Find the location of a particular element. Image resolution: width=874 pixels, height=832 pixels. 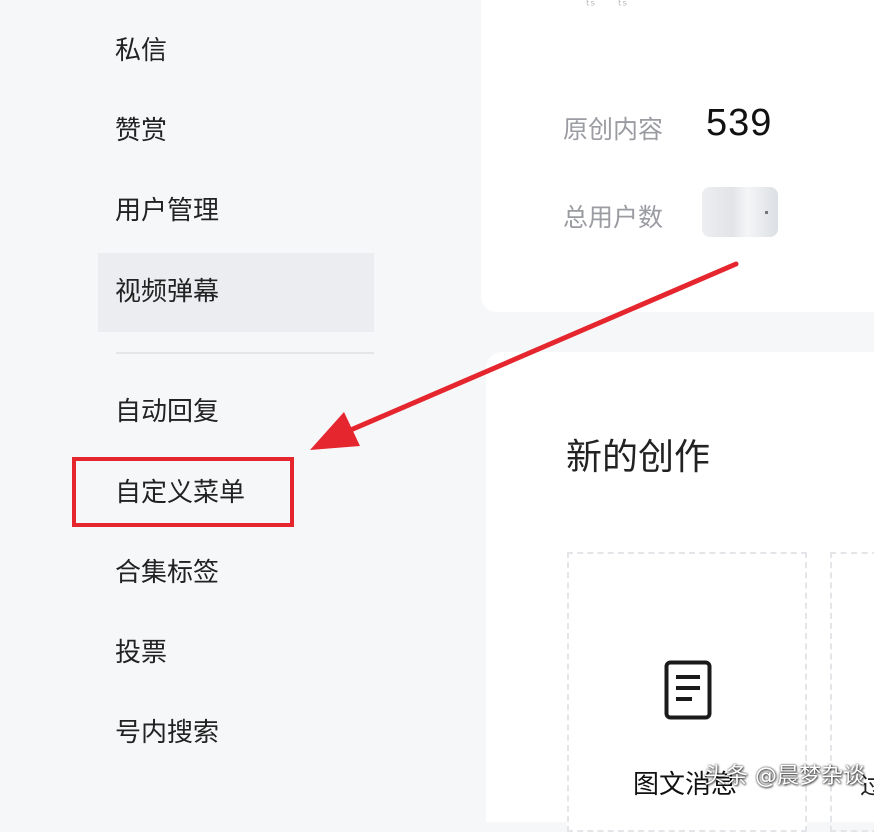

sidebar-item-label: 合集标签 is located at coordinates (167, 573).